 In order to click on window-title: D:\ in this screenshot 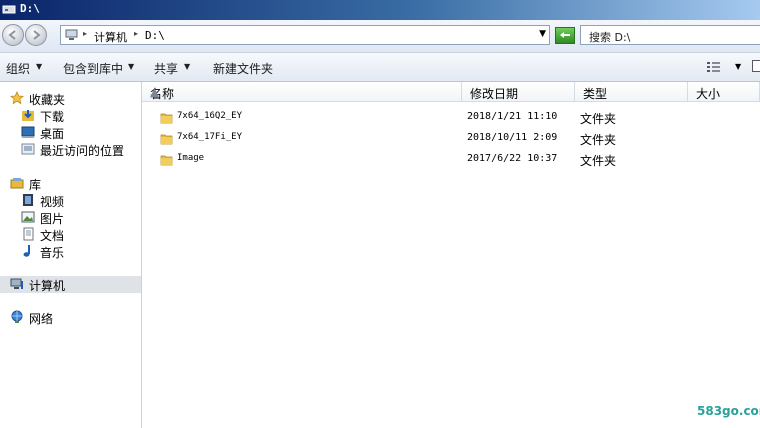, I will do `click(30, 8)`.